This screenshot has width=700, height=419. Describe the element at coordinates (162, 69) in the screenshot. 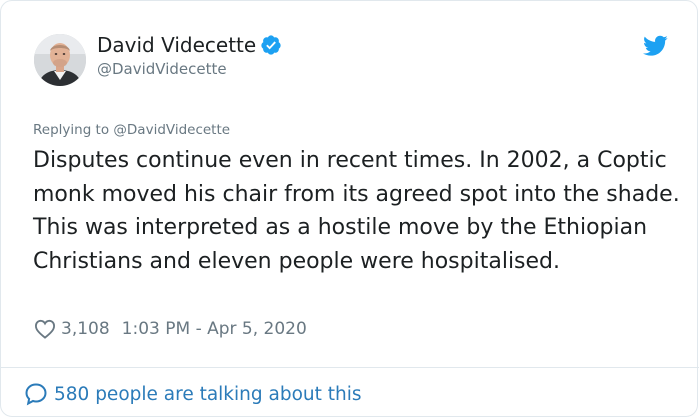

I see `author-handle: @DavidVidecette` at that location.